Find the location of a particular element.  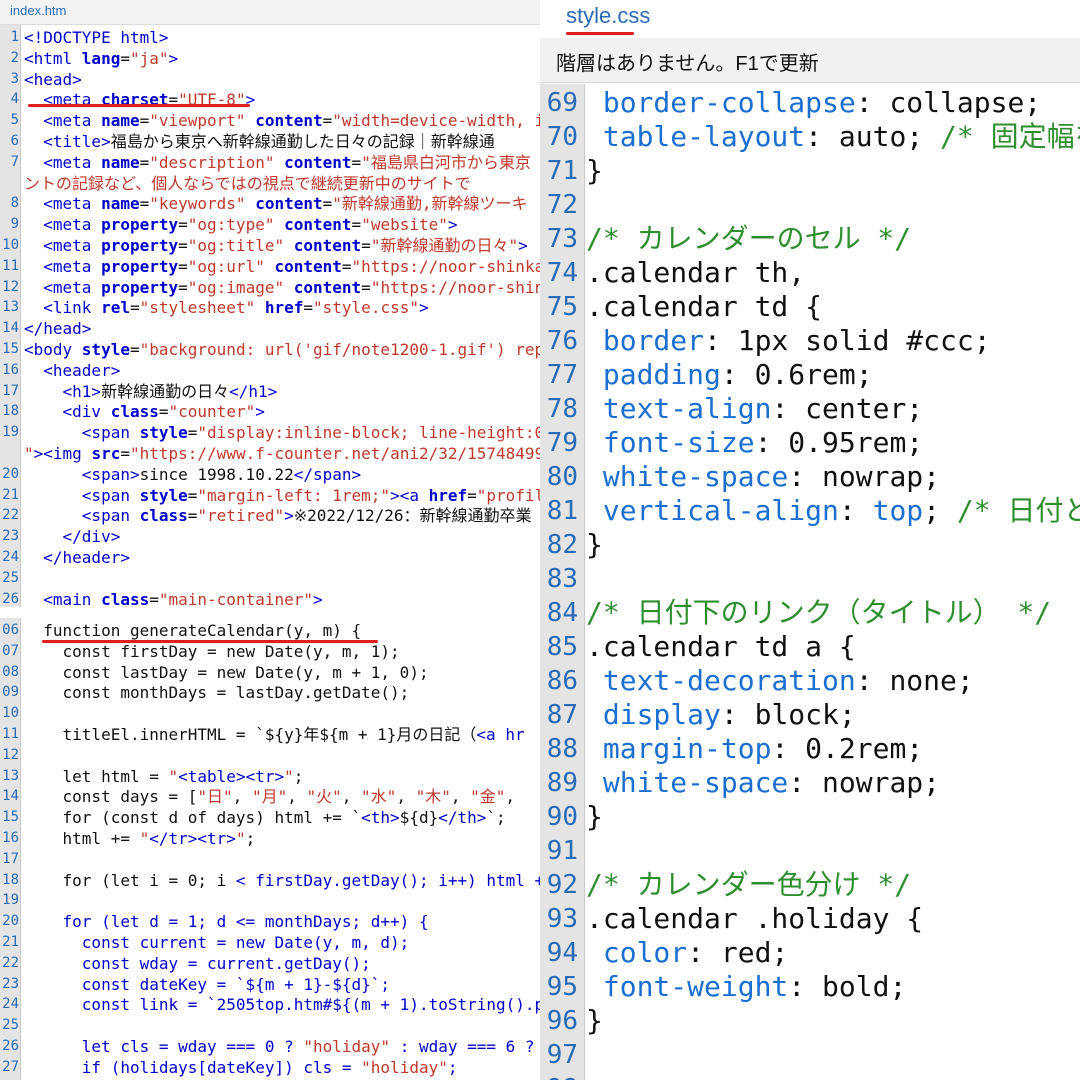

code-line: 20 <span>since 1998.10.22</span> is located at coordinates (270, 474).